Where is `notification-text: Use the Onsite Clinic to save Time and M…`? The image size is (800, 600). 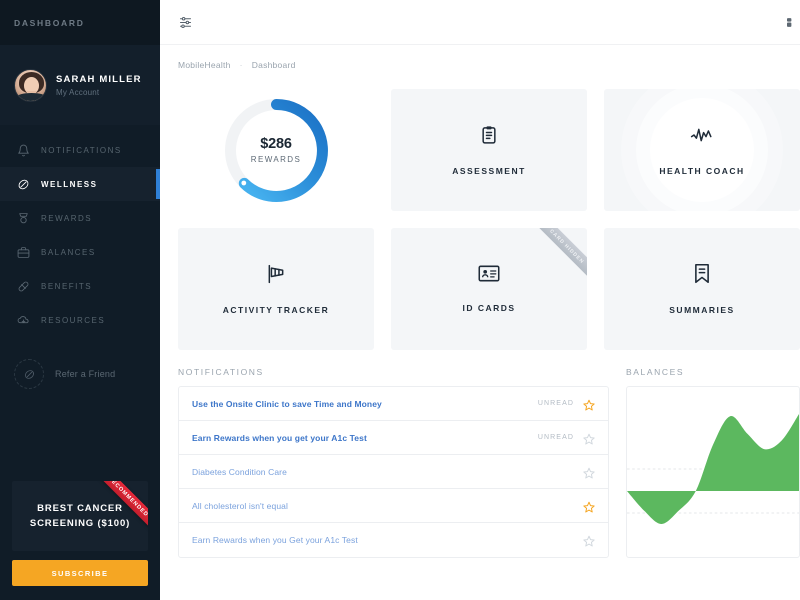 notification-text: Use the Onsite Clinic to save Time and M… is located at coordinates (287, 403).